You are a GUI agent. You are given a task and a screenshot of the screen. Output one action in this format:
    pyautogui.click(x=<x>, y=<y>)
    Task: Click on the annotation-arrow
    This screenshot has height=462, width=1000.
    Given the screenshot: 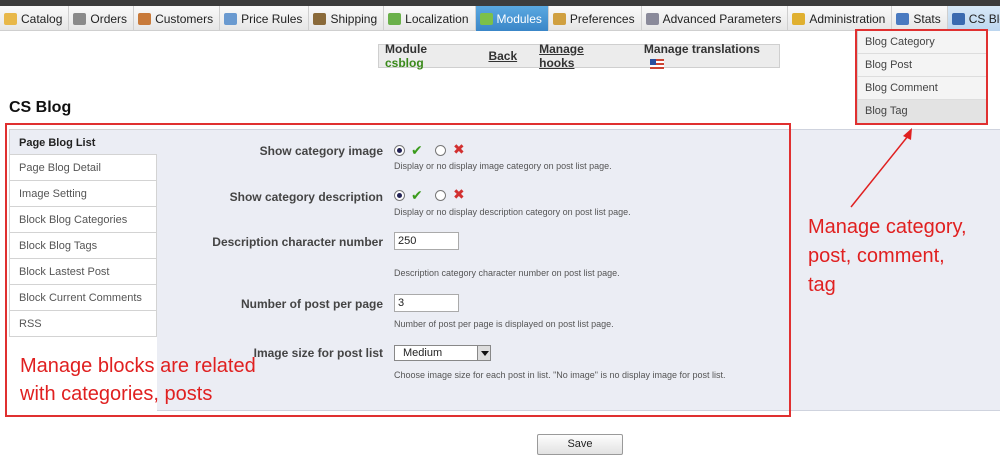 What is the action you would take?
    pyautogui.click(x=881, y=168)
    